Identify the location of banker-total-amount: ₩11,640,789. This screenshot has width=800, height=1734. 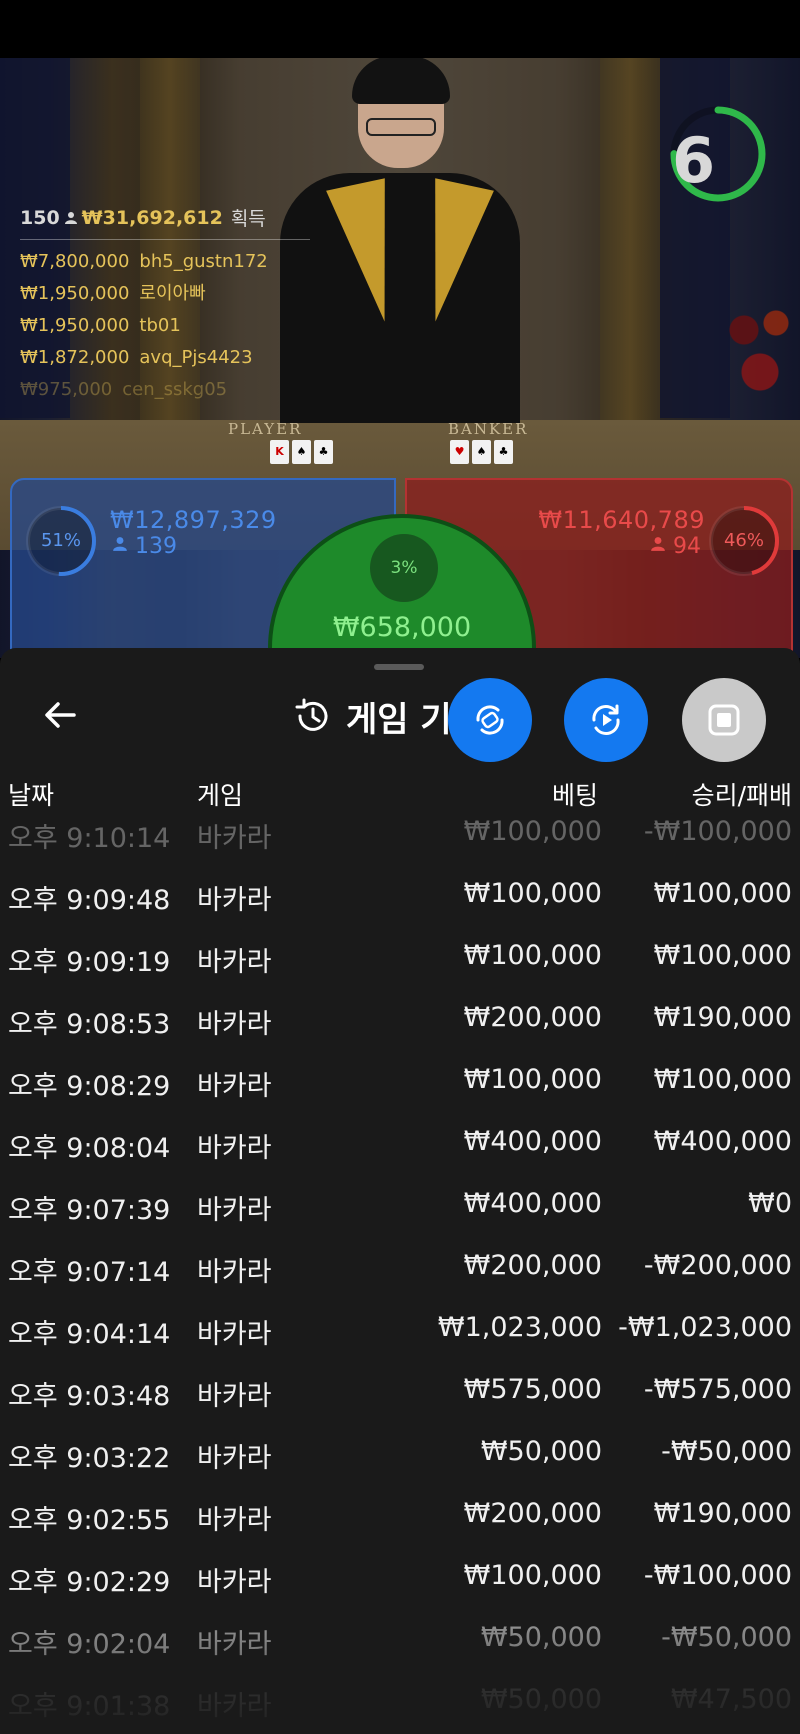
(621, 520).